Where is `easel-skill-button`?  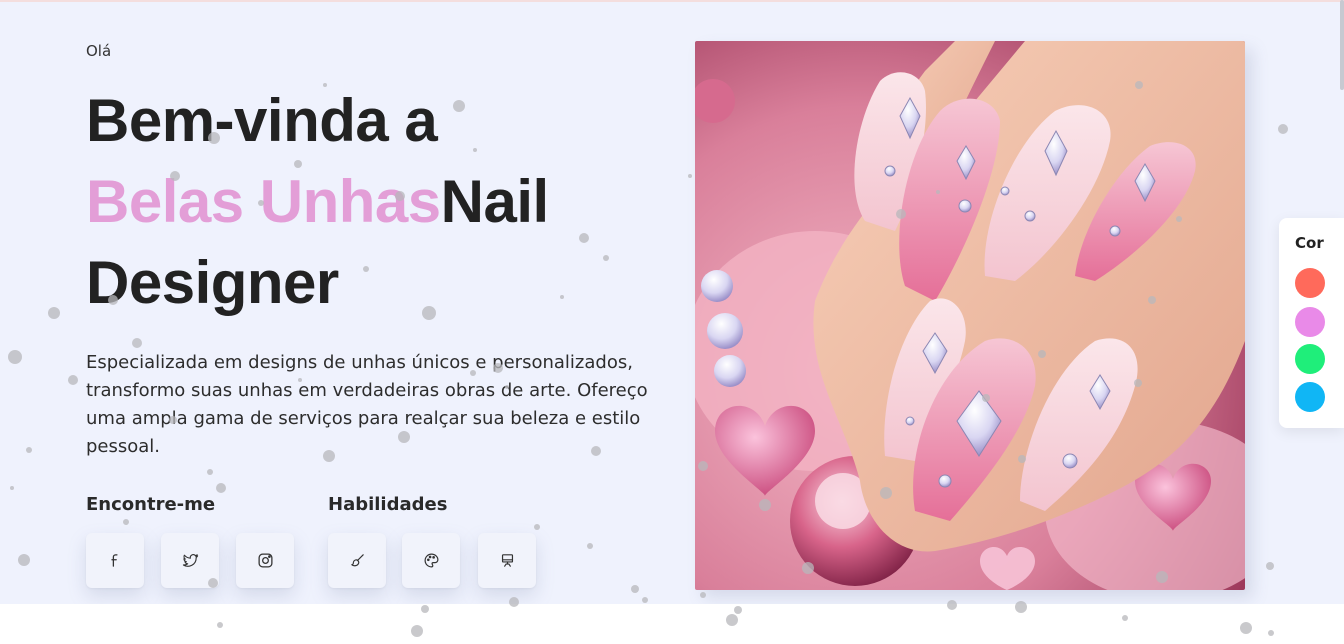
easel-skill-button is located at coordinates (507, 560).